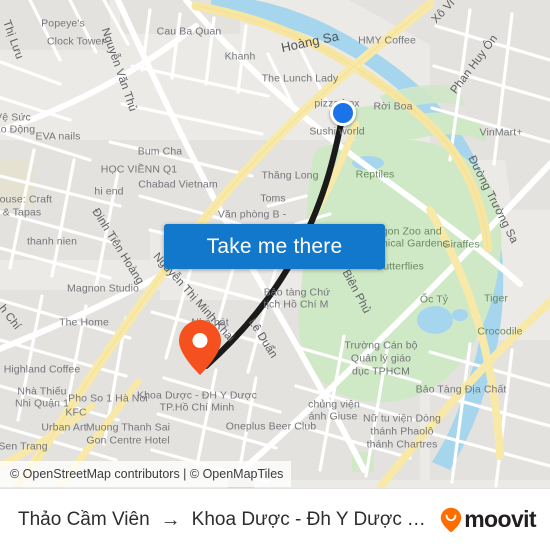  I want to click on take-me-there-button: Take me there, so click(274, 246).